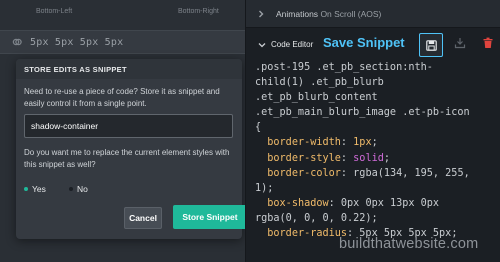 This screenshot has height=262, width=500. Describe the element at coordinates (329, 14) in the screenshot. I see `animations-title: Animations On Scroll (AOS)` at that location.